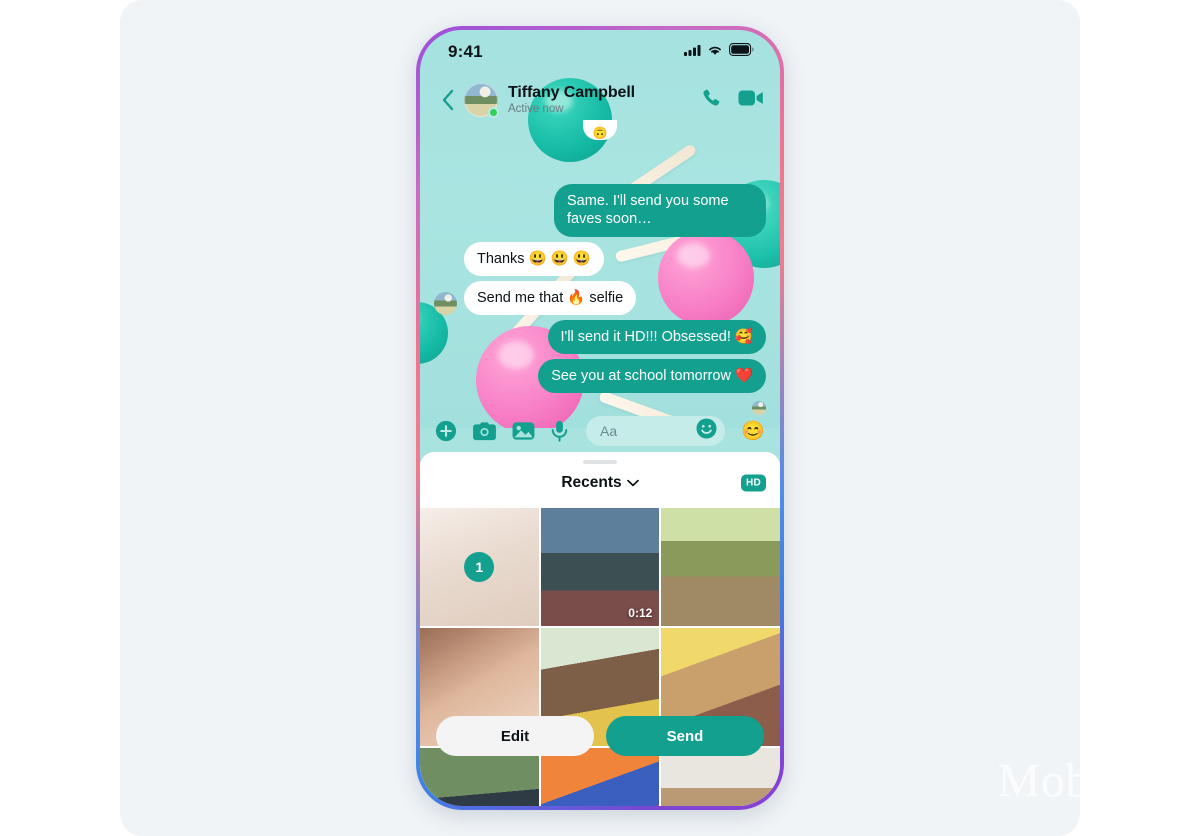 This screenshot has height=836, width=1200. I want to click on send-button: Send, so click(685, 736).